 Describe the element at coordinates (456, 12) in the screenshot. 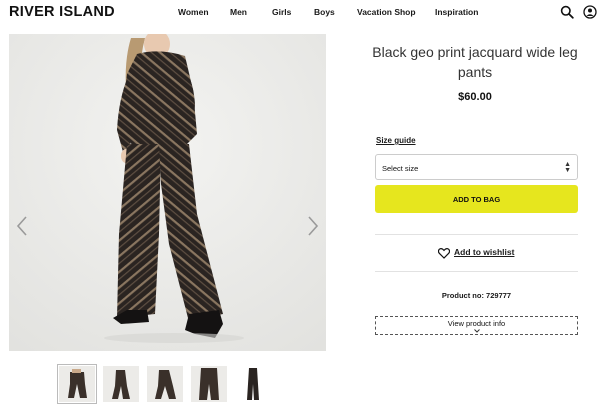

I see `nav-inspiration: Inspiration` at that location.